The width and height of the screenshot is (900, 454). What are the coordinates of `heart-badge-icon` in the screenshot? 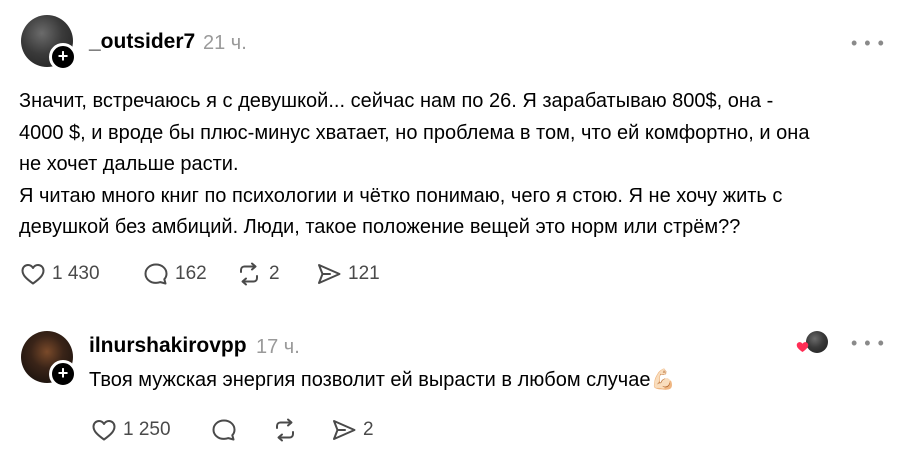 It's located at (802, 347).